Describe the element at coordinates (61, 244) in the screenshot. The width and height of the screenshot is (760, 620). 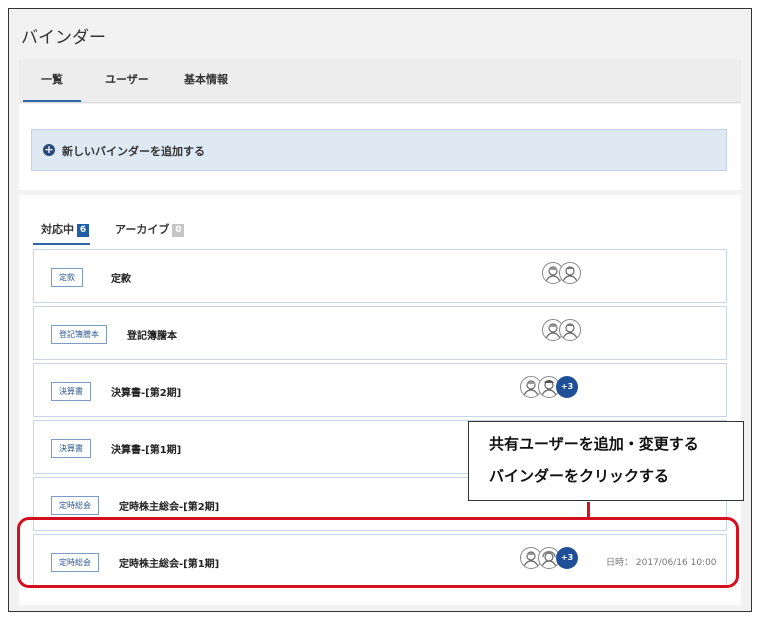
I see `active-subtab-indicator` at that location.